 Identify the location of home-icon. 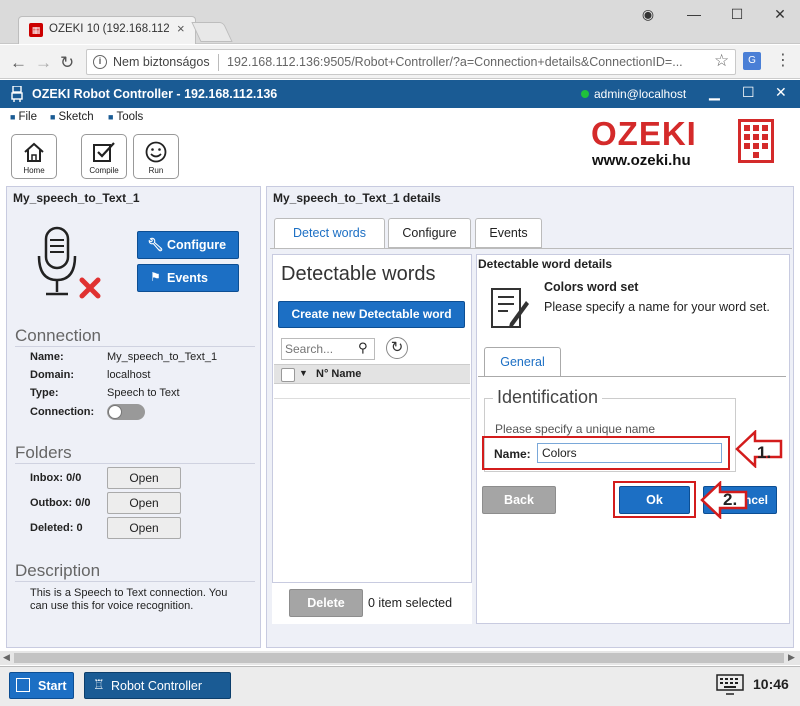
(34, 152).